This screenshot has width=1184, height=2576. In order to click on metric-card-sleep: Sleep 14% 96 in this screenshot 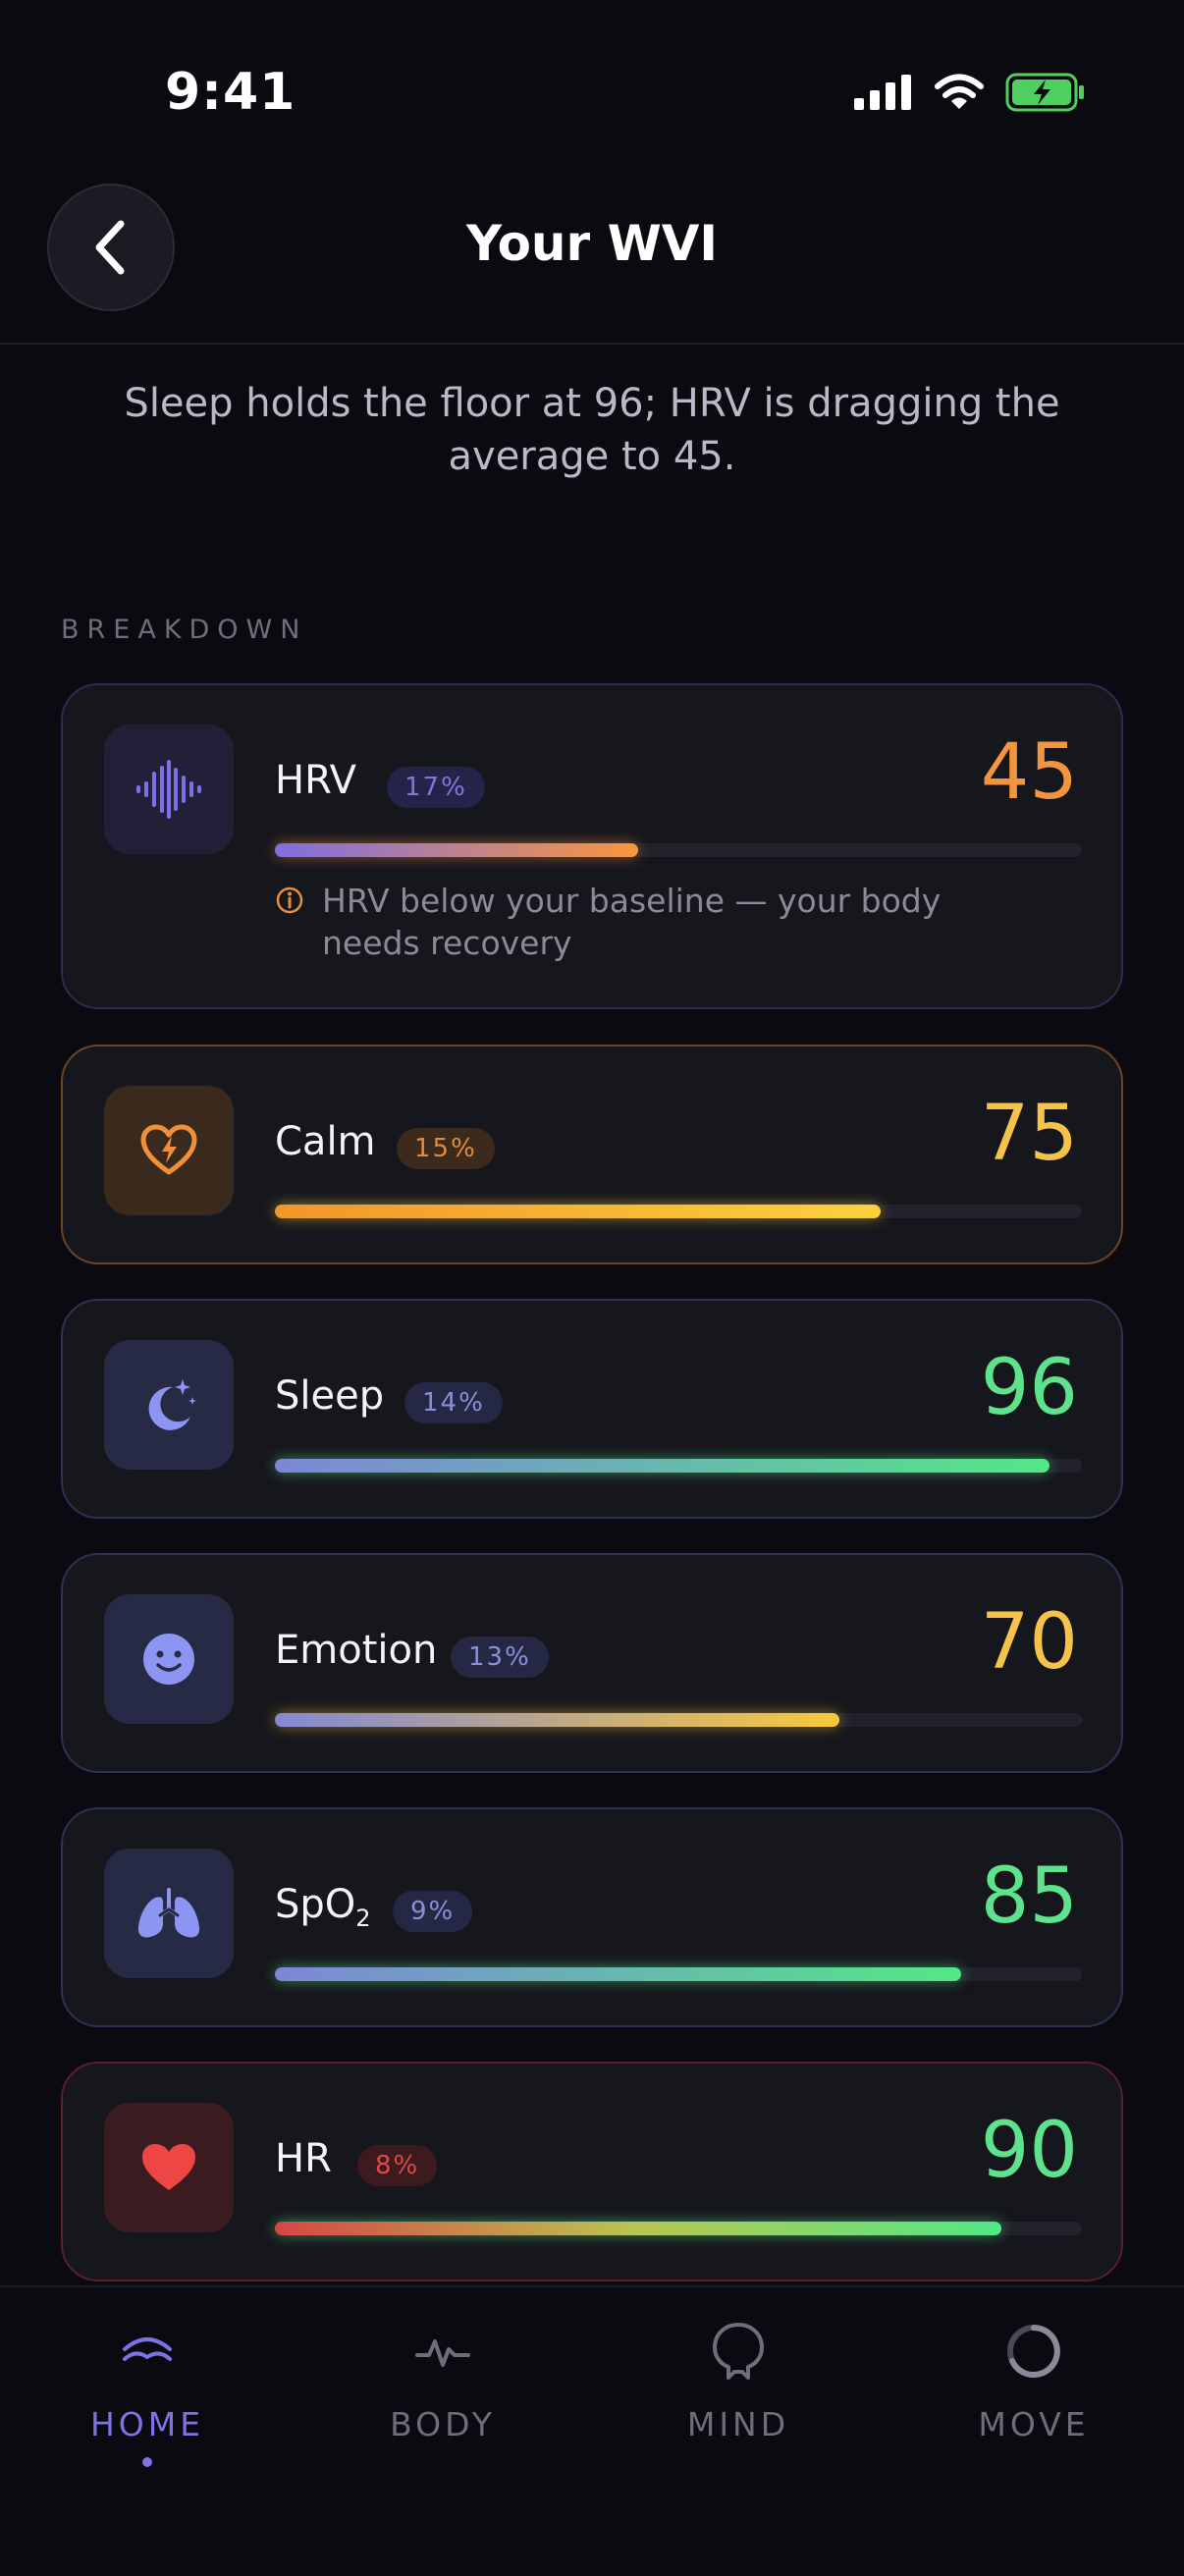, I will do `click(592, 1409)`.